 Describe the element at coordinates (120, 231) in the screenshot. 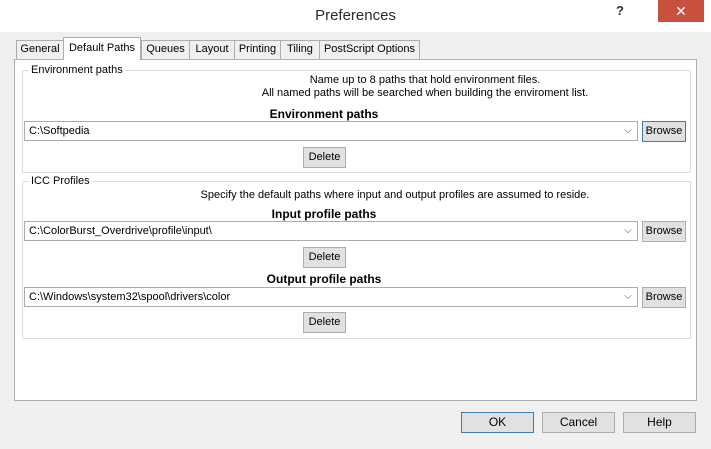

I see `input-profile-path-value: C:\ColorBurst_Overdrive\profile\input\` at that location.